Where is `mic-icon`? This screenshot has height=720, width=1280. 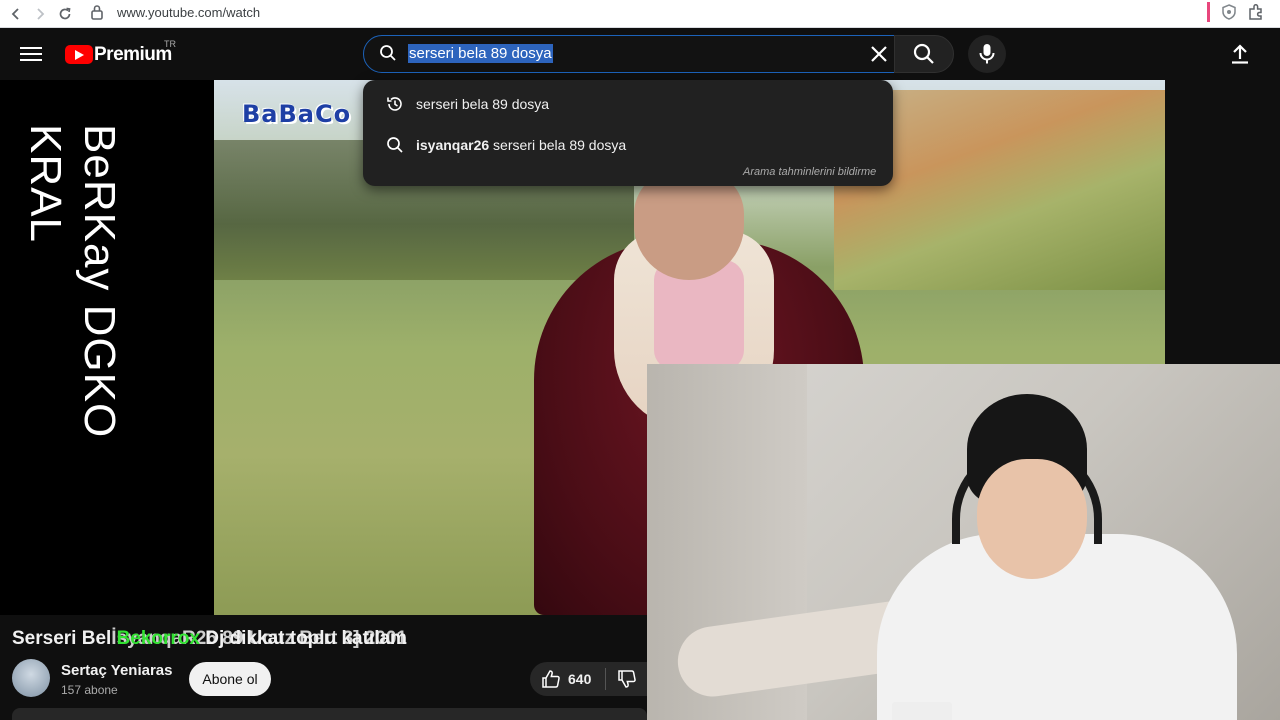
mic-icon is located at coordinates (987, 54).